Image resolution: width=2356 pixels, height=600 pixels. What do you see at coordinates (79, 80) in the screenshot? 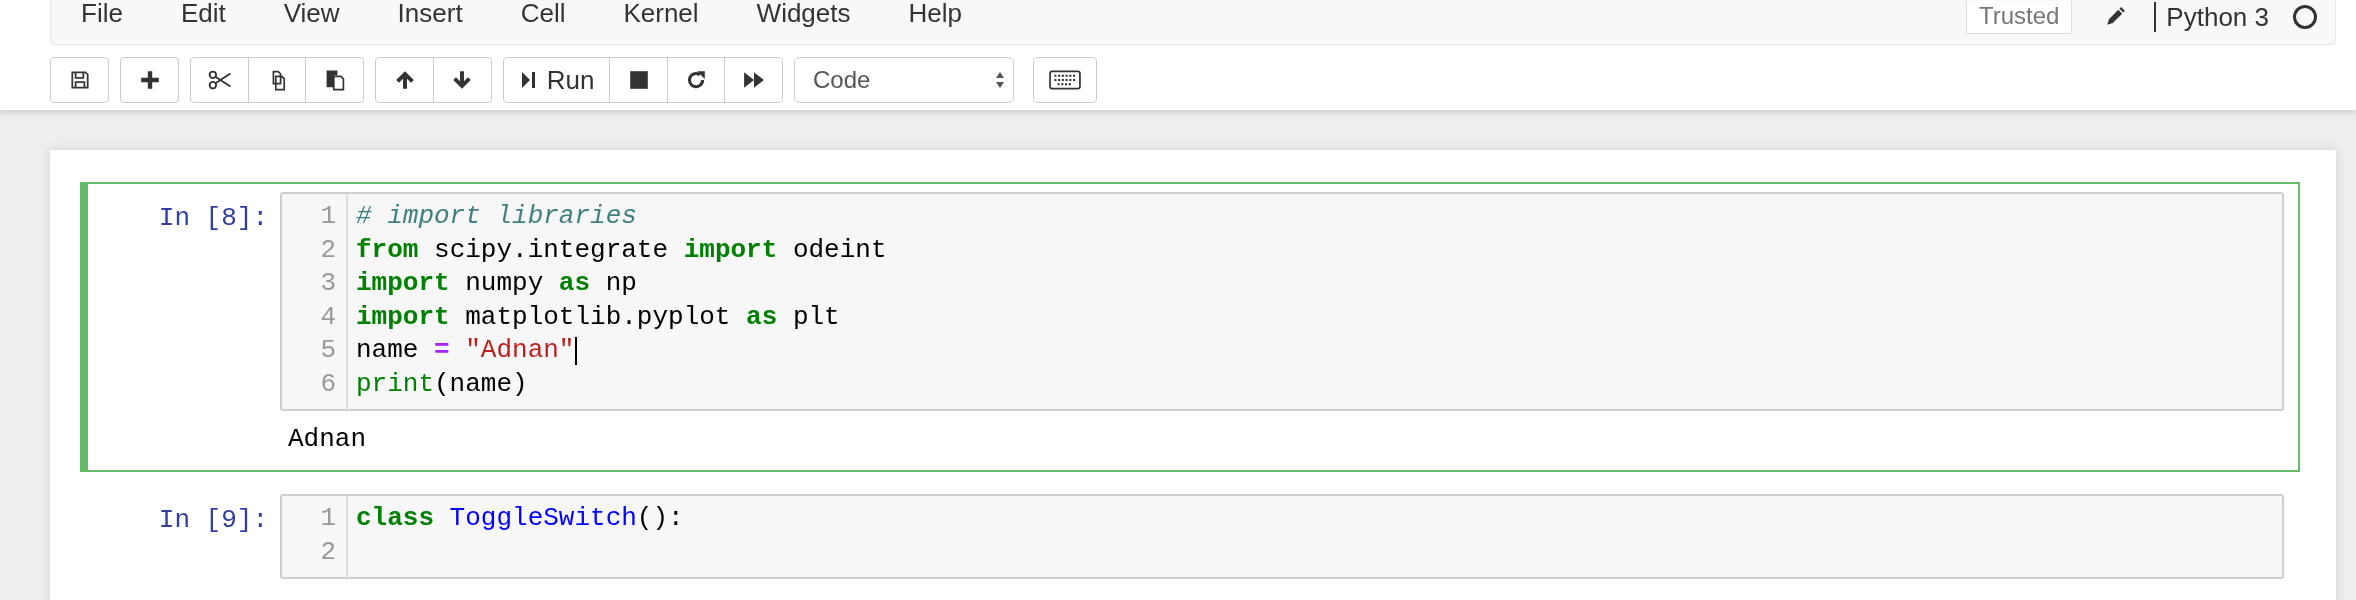
I see `save-button` at bounding box center [79, 80].